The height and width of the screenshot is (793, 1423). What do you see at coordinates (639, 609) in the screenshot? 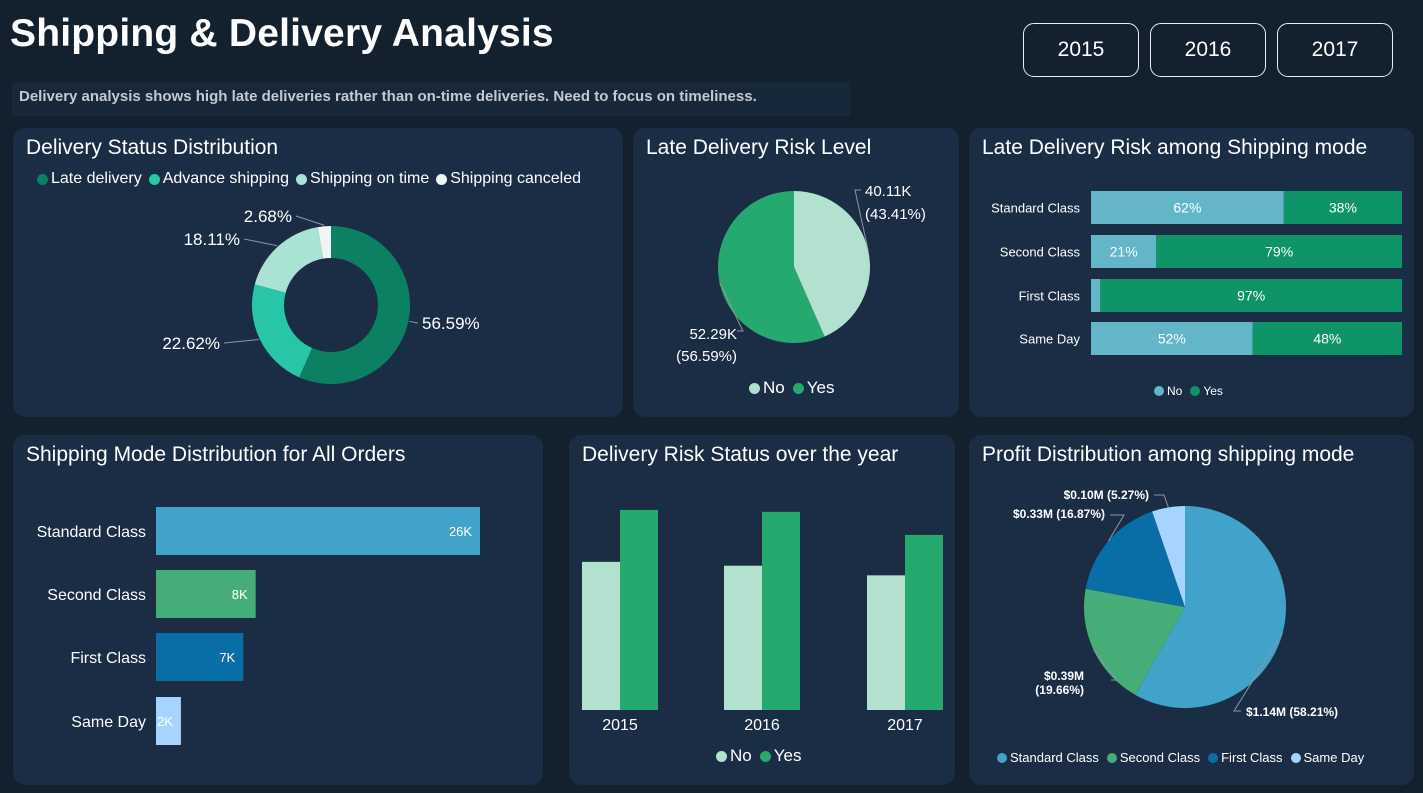
I see `column-yes-2015` at bounding box center [639, 609].